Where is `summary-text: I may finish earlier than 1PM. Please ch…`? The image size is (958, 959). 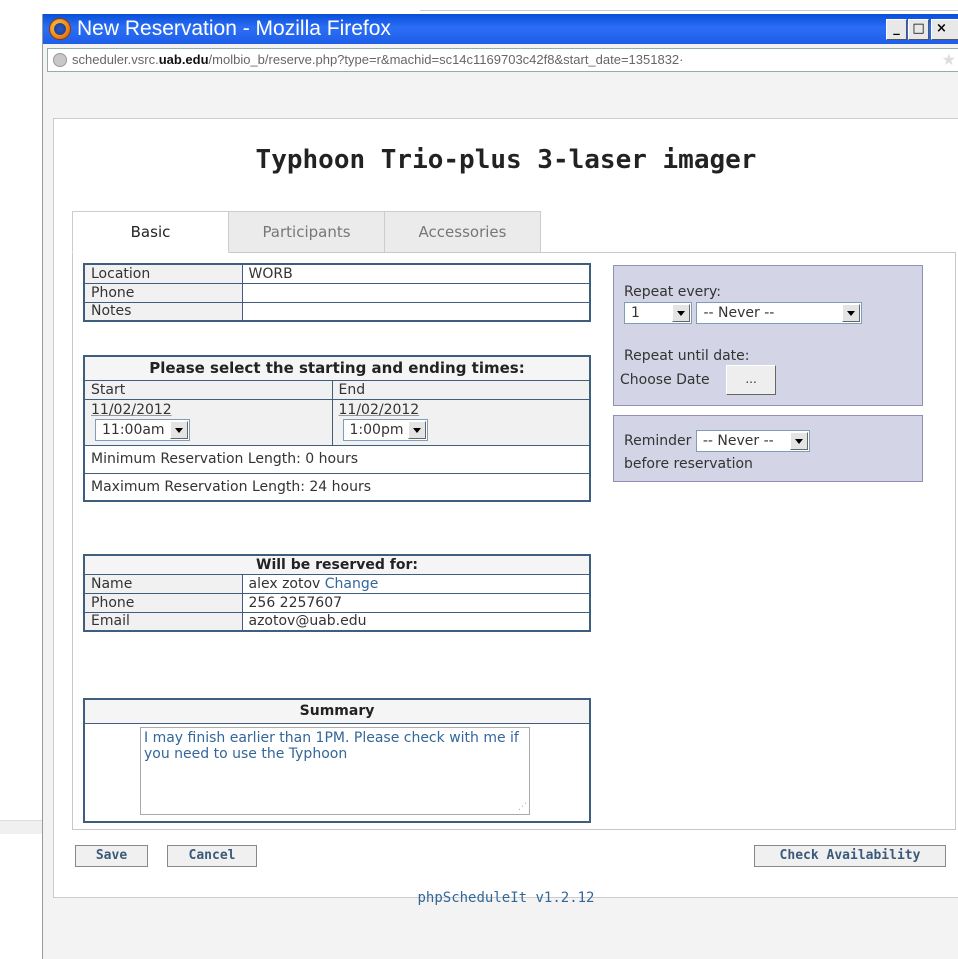 summary-text: I may finish earlier than 1PM. Please ch… is located at coordinates (331, 745).